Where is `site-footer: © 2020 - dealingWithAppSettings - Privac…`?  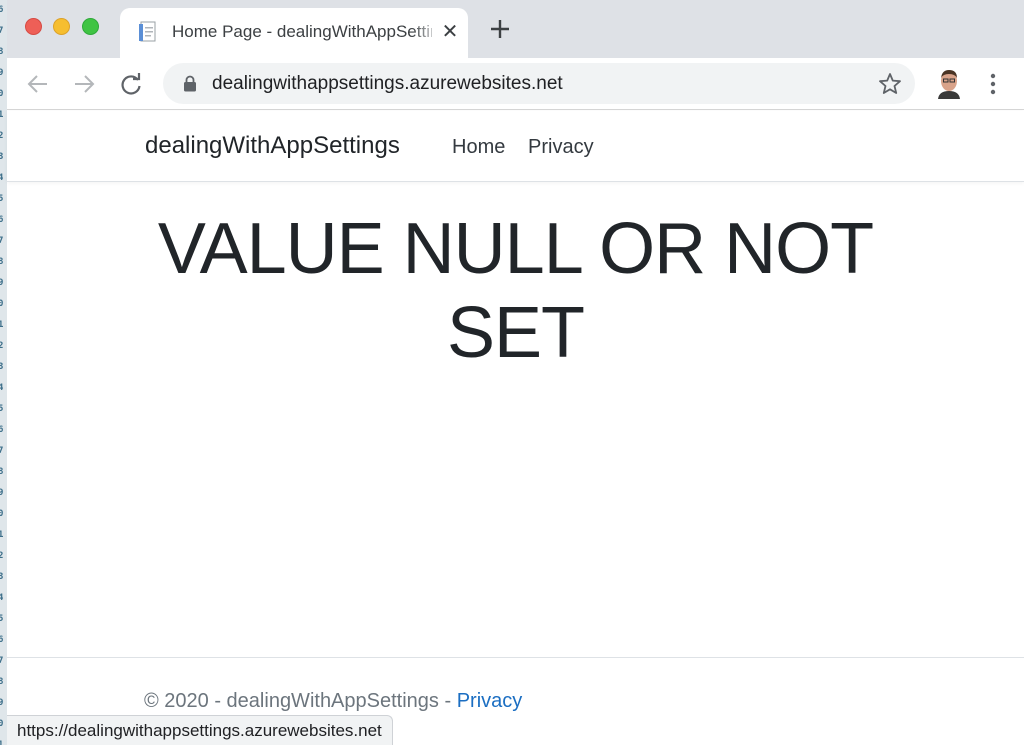 site-footer: © 2020 - dealingWithAppSettings - Privac… is located at coordinates (333, 701).